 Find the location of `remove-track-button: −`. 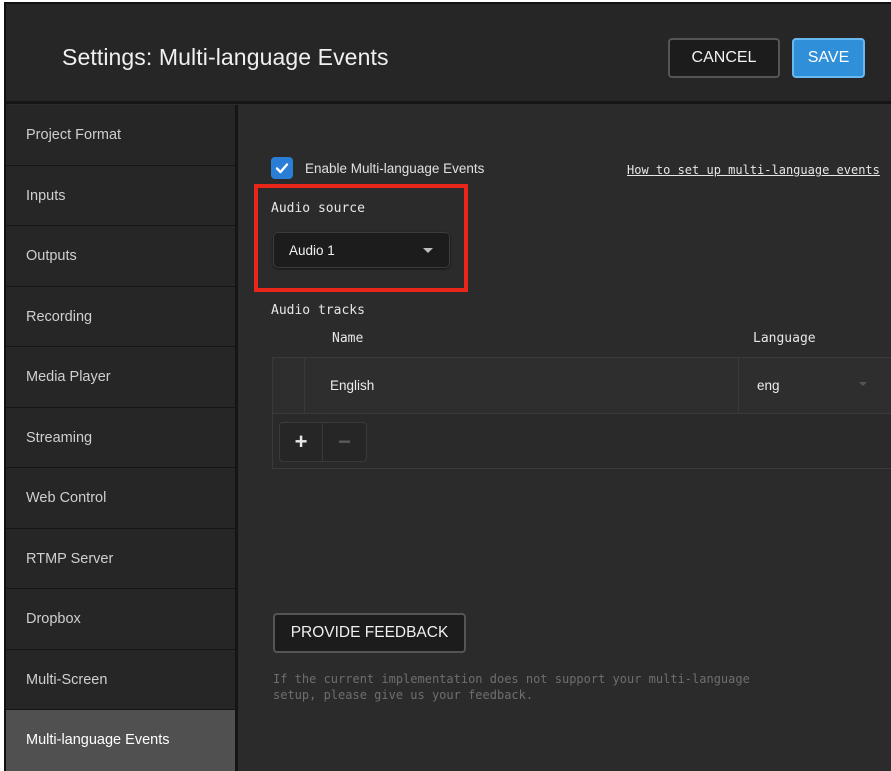

remove-track-button: − is located at coordinates (344, 442).